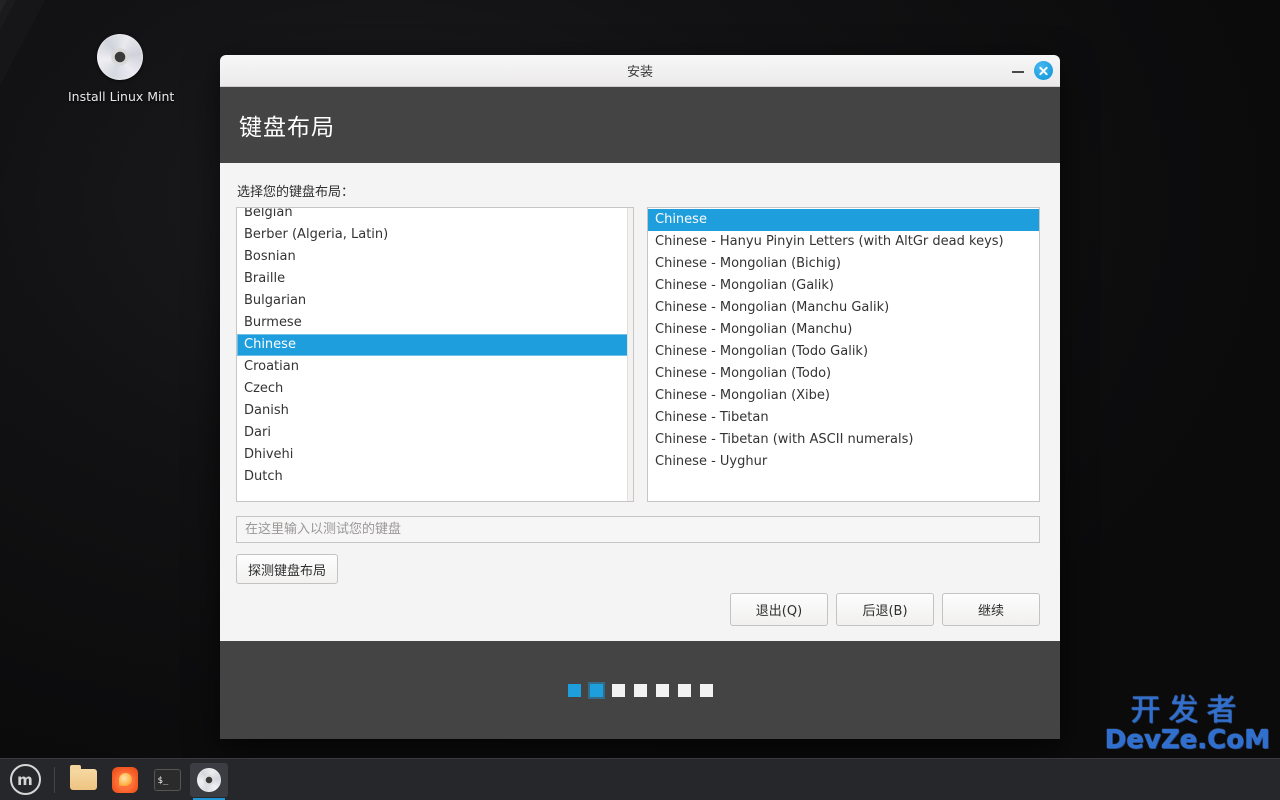 This screenshot has width=1280, height=800. I want to click on mint-logo-icon: m, so click(25, 779).